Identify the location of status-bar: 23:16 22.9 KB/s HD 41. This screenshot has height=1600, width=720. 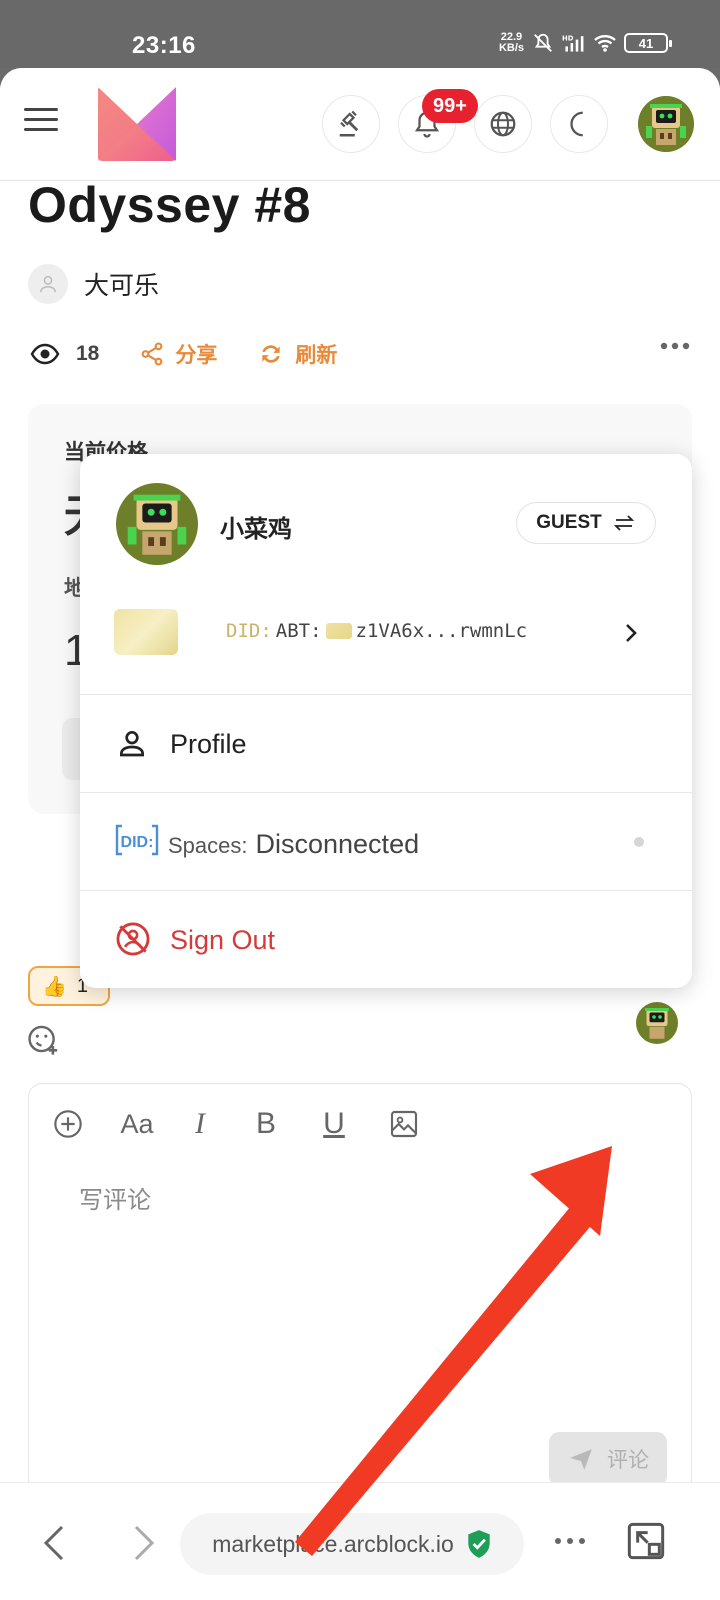
(360, 34).